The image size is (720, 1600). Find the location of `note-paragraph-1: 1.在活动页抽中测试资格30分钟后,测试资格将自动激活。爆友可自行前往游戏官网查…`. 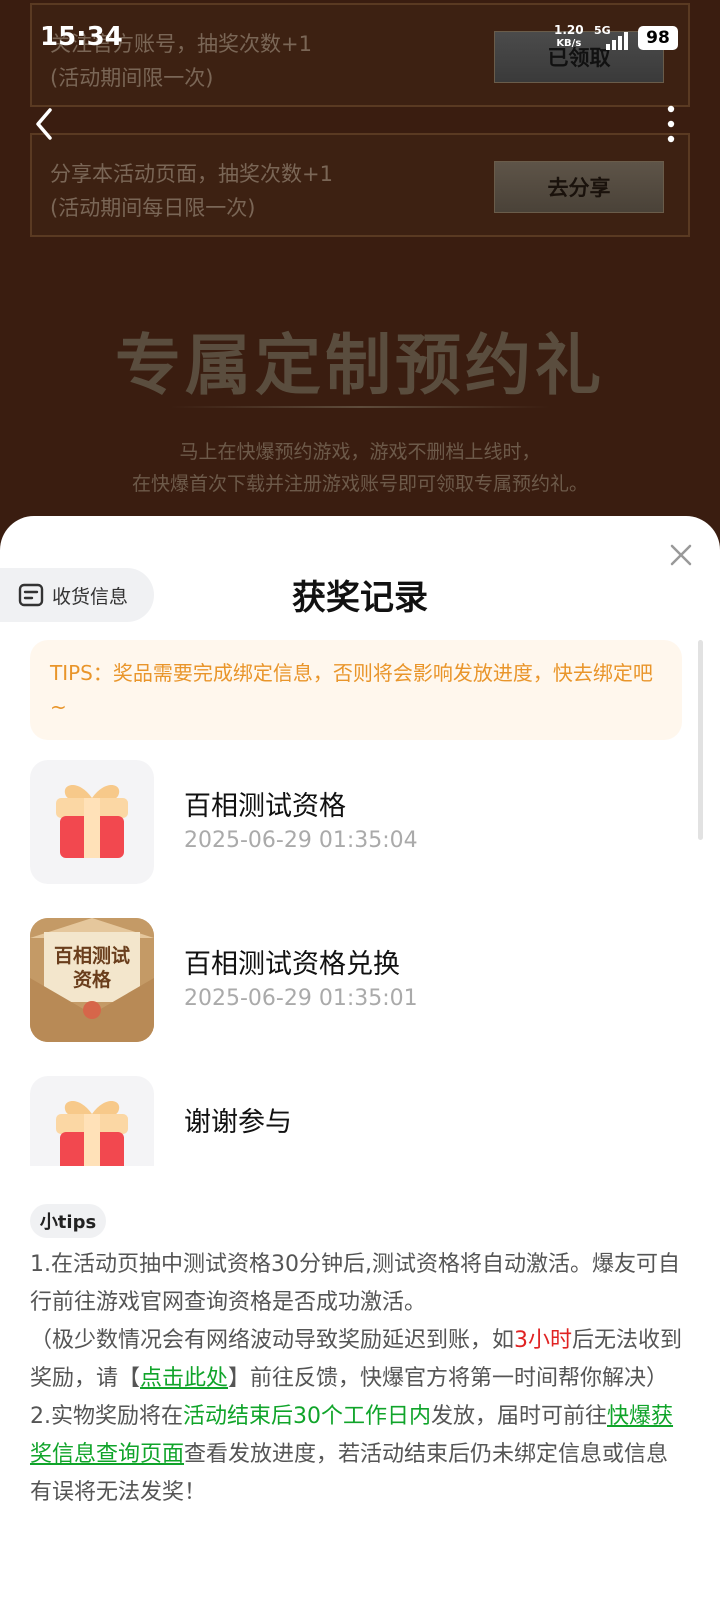

note-paragraph-1: 1.在活动页抽中测试资格30分钟后,测试资格将自动激活。爆友可自行前往游戏官网查… is located at coordinates (355, 1283).